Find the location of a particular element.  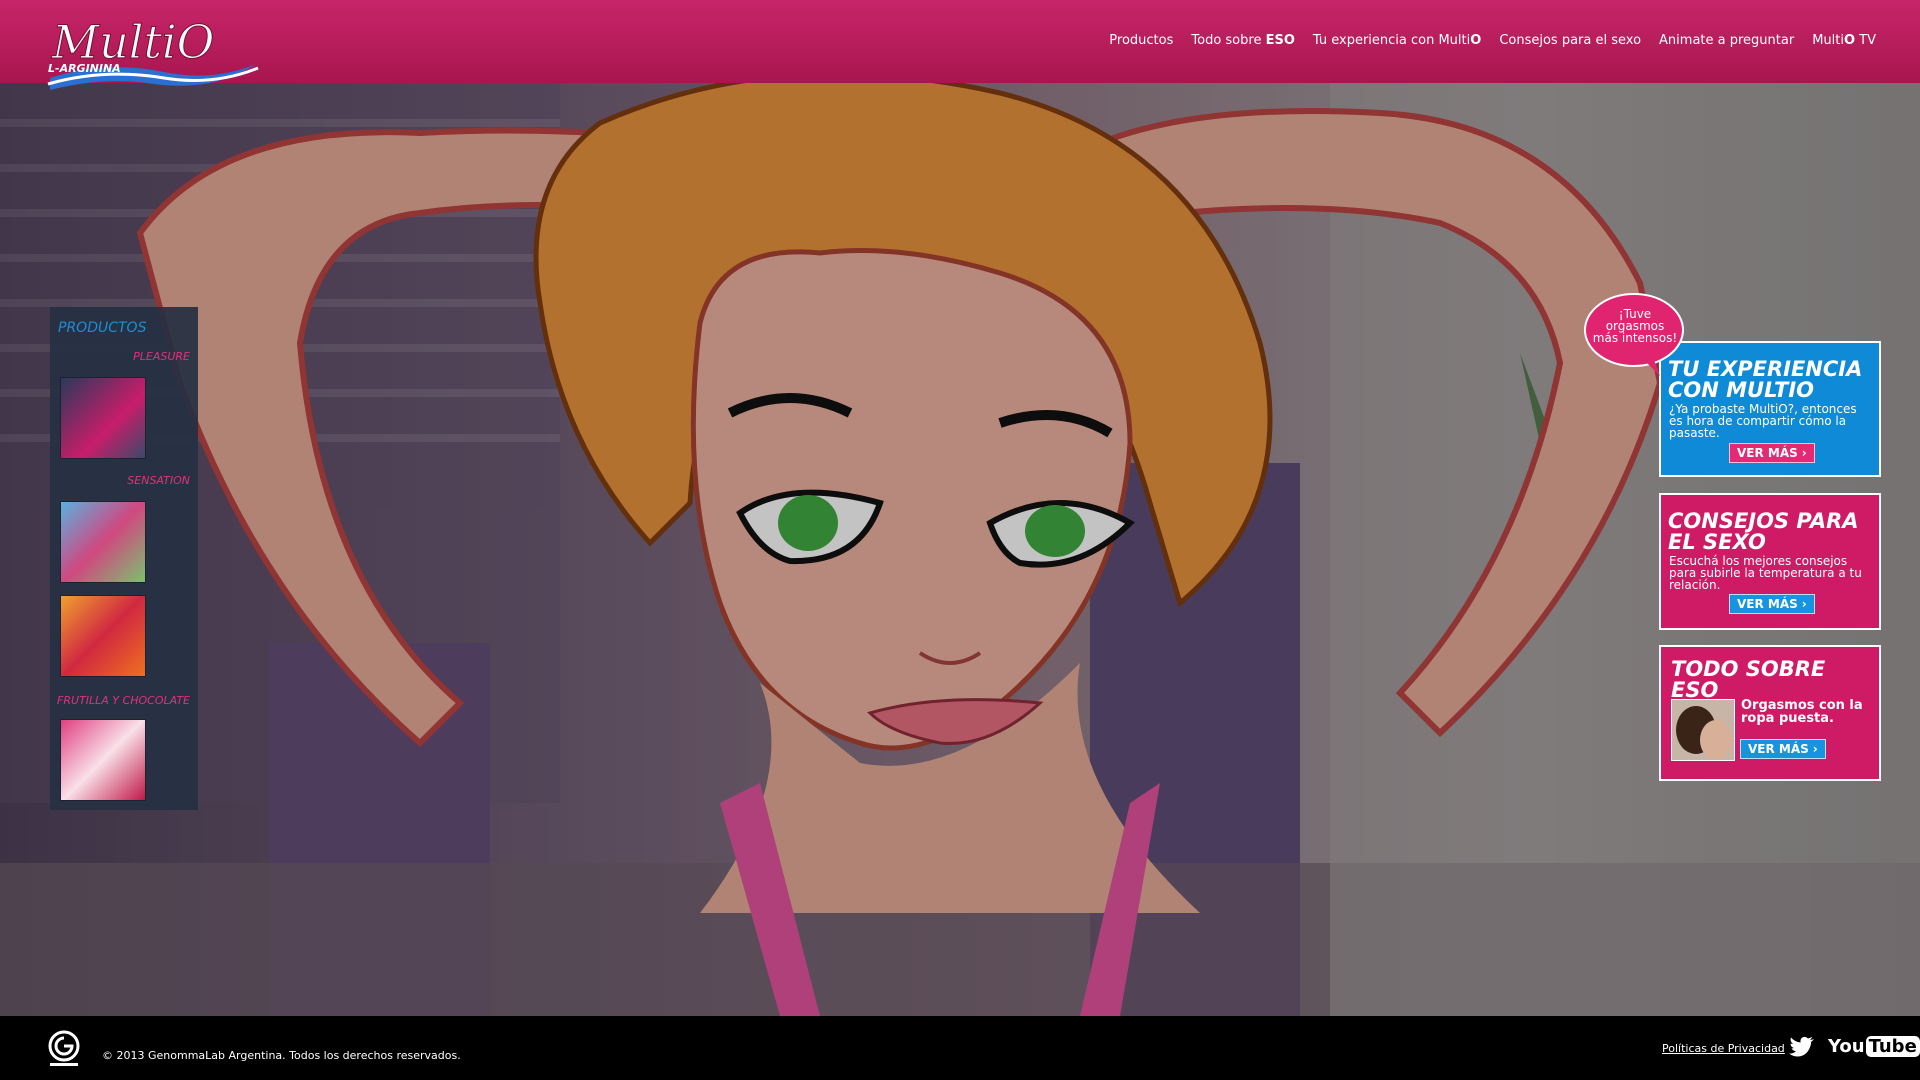

genomma-lab-logo is located at coordinates (64, 1049).